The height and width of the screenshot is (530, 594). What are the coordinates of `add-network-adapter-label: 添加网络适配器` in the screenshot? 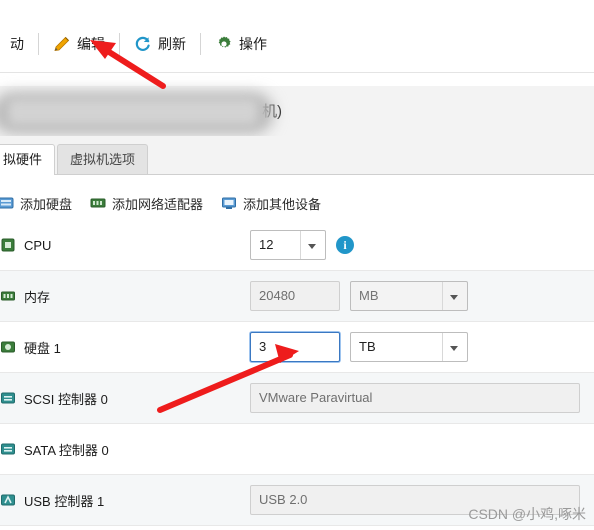 It's located at (158, 204).